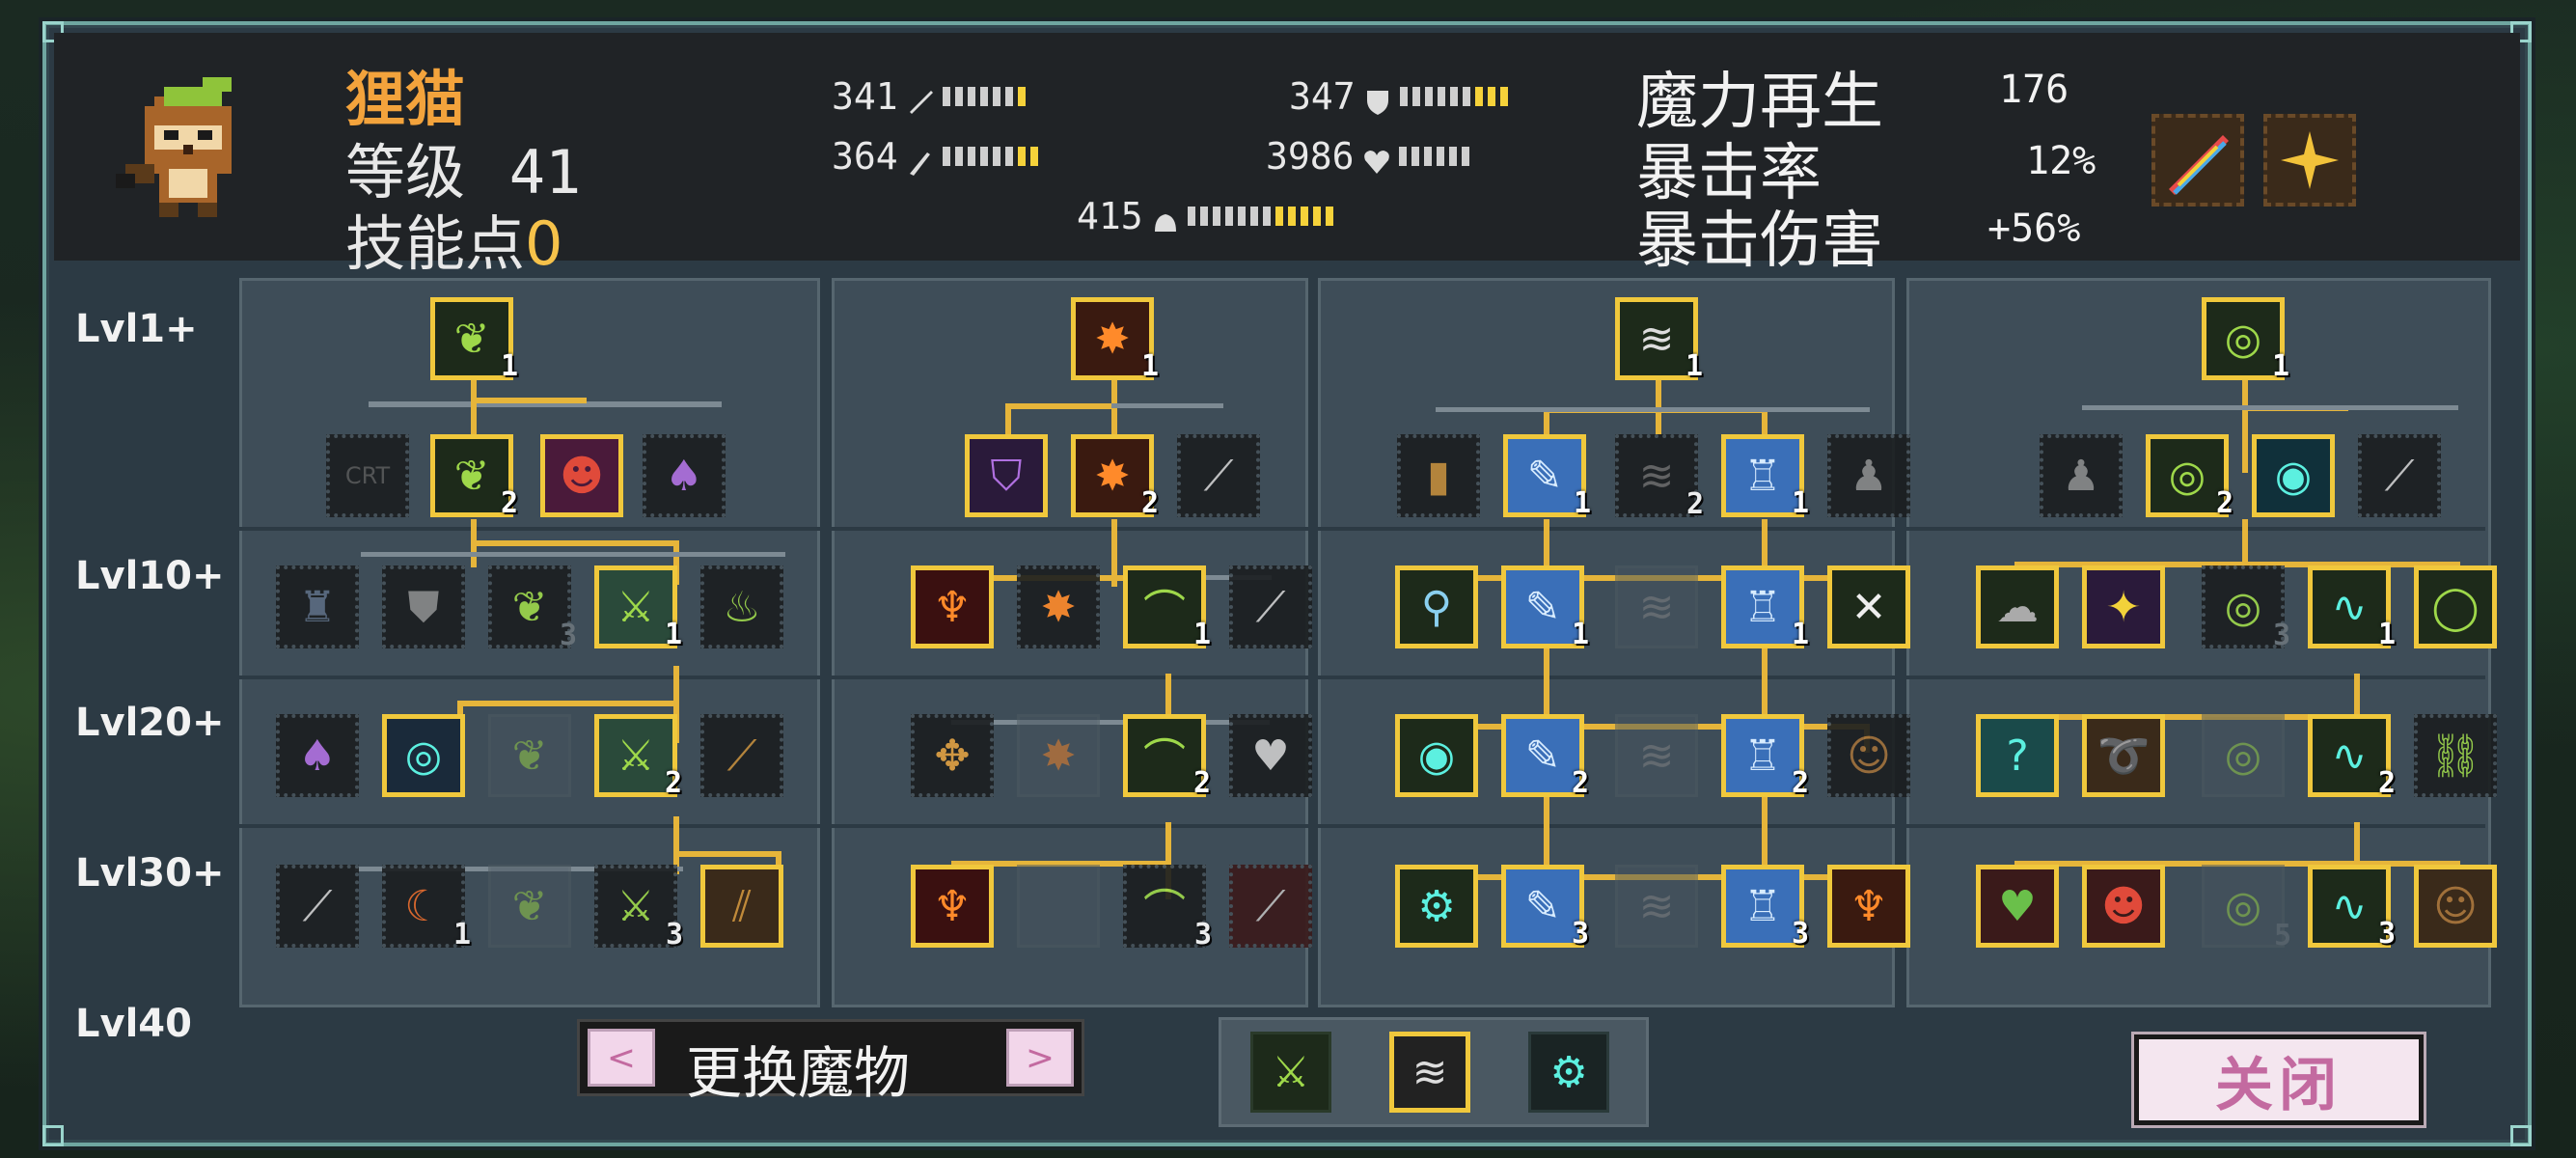  Describe the element at coordinates (1868, 475) in the screenshot. I see `skill-helm-up: ♟` at that location.